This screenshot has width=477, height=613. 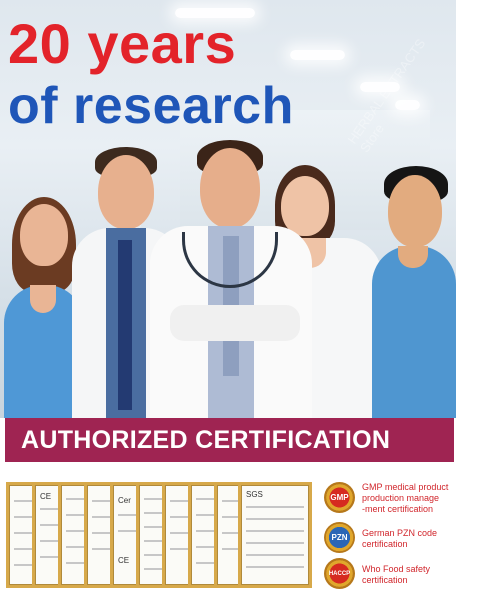 What do you see at coordinates (339, 497) in the screenshot?
I see `gmp-seal-icon: GMP` at bounding box center [339, 497].